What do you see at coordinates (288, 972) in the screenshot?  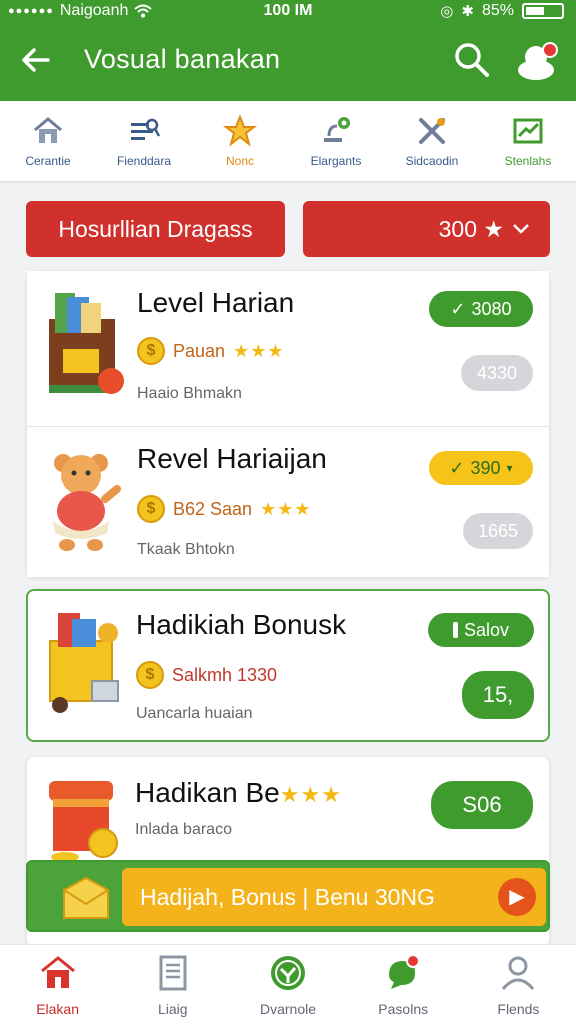 I see `badge-icon` at bounding box center [288, 972].